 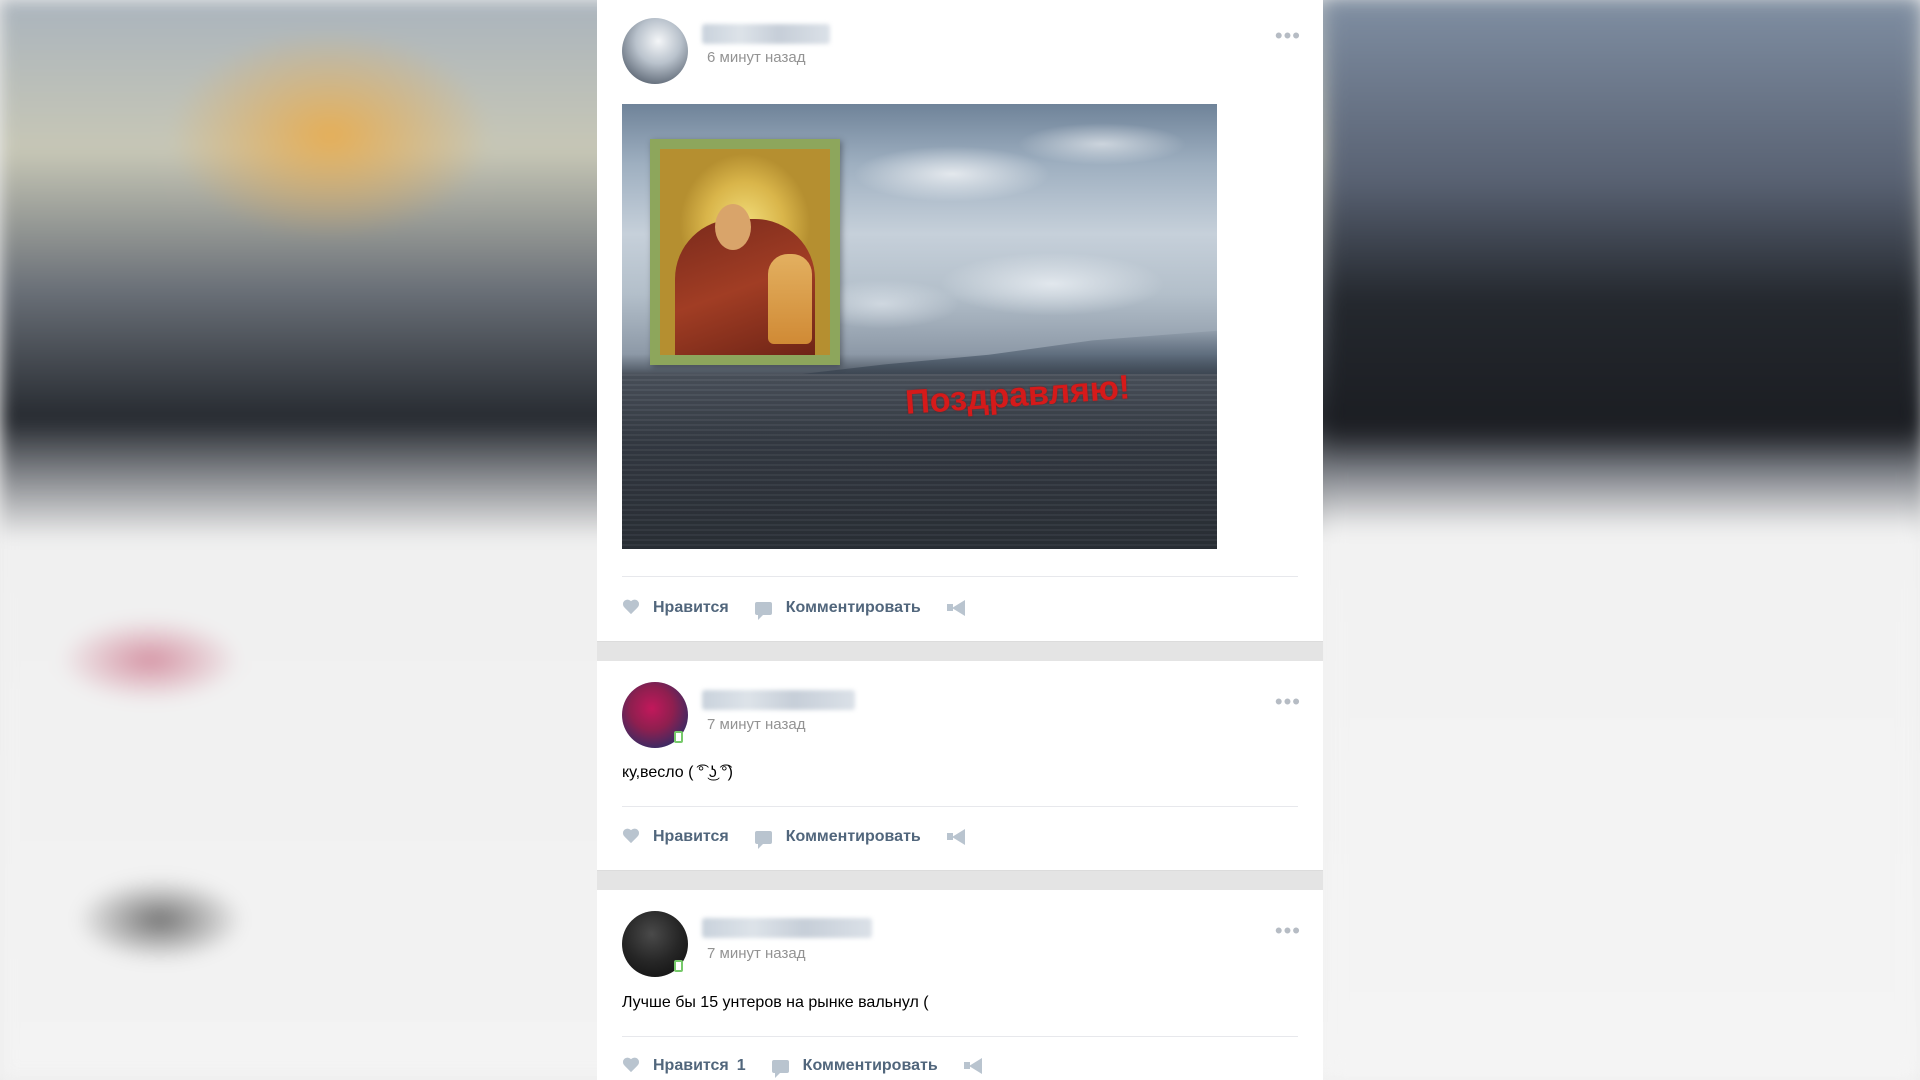 What do you see at coordinates (775, 1002) in the screenshot?
I see `post-text: Лучше бы 15 унтеров на рынке вальнул (` at bounding box center [775, 1002].